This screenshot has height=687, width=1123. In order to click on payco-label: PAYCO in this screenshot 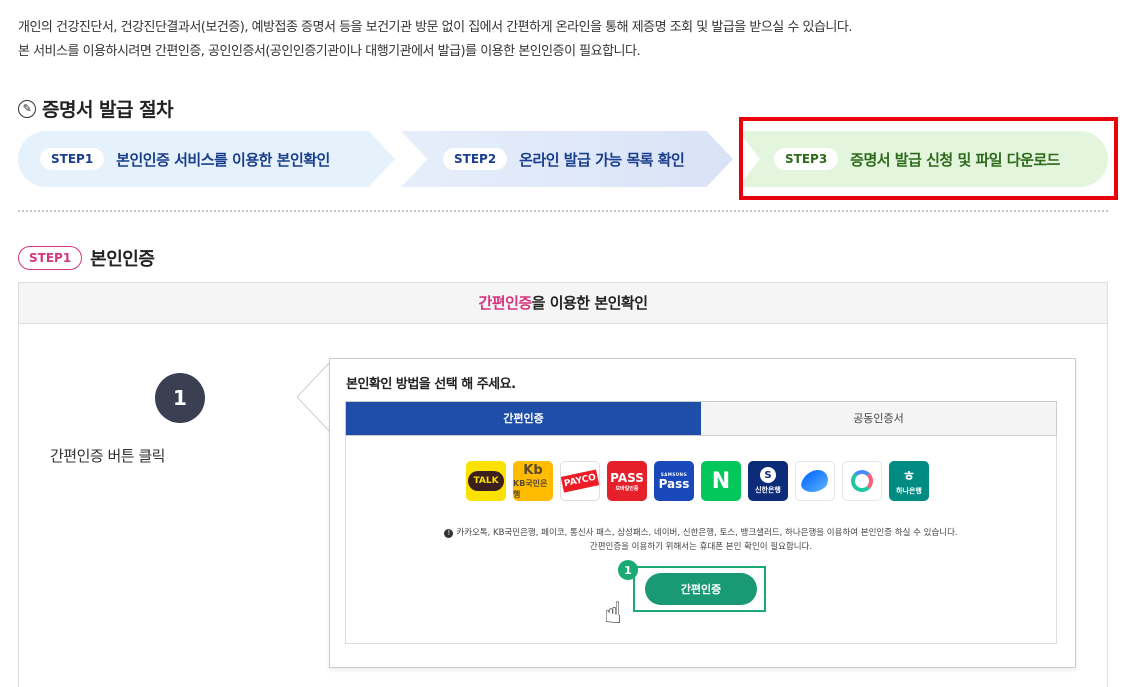, I will do `click(580, 481)`.